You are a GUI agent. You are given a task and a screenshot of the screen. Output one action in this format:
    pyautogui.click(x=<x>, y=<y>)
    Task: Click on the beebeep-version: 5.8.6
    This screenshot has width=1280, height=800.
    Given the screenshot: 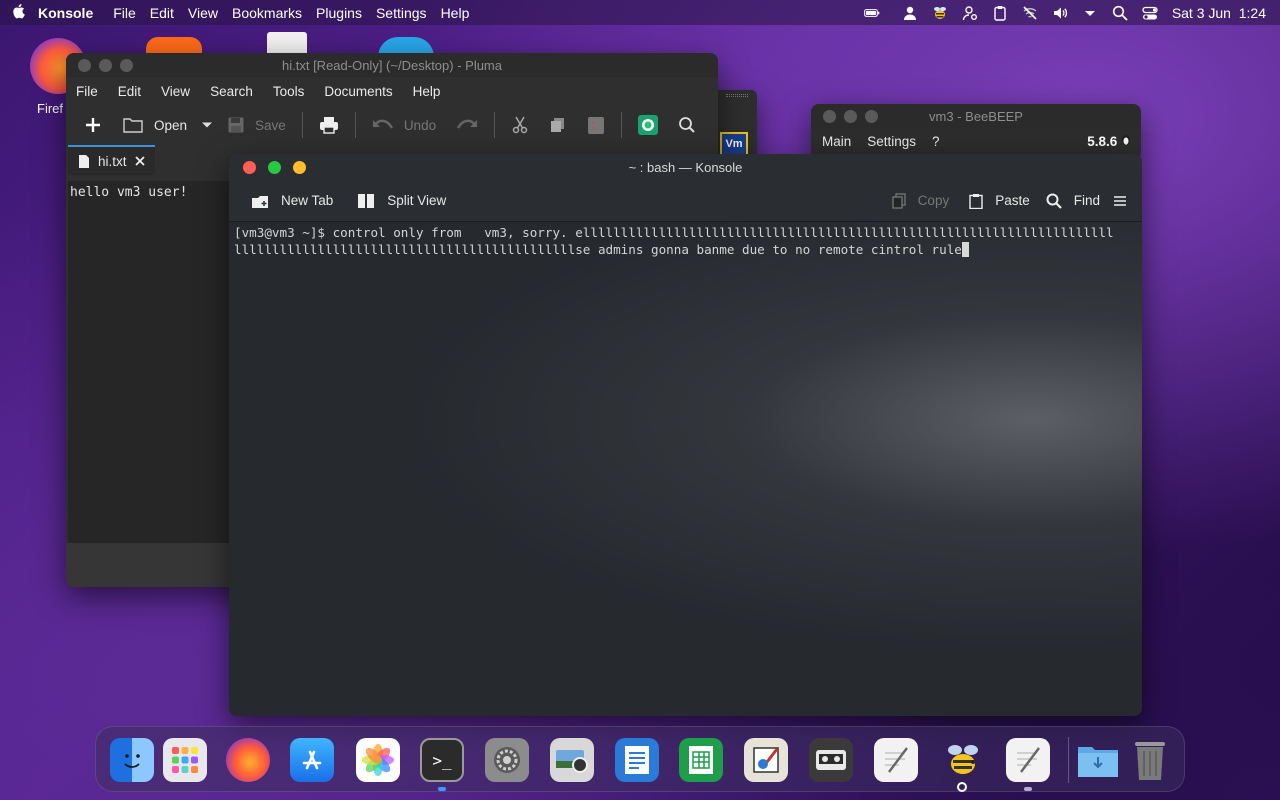 What is the action you would take?
    pyautogui.click(x=1114, y=141)
    